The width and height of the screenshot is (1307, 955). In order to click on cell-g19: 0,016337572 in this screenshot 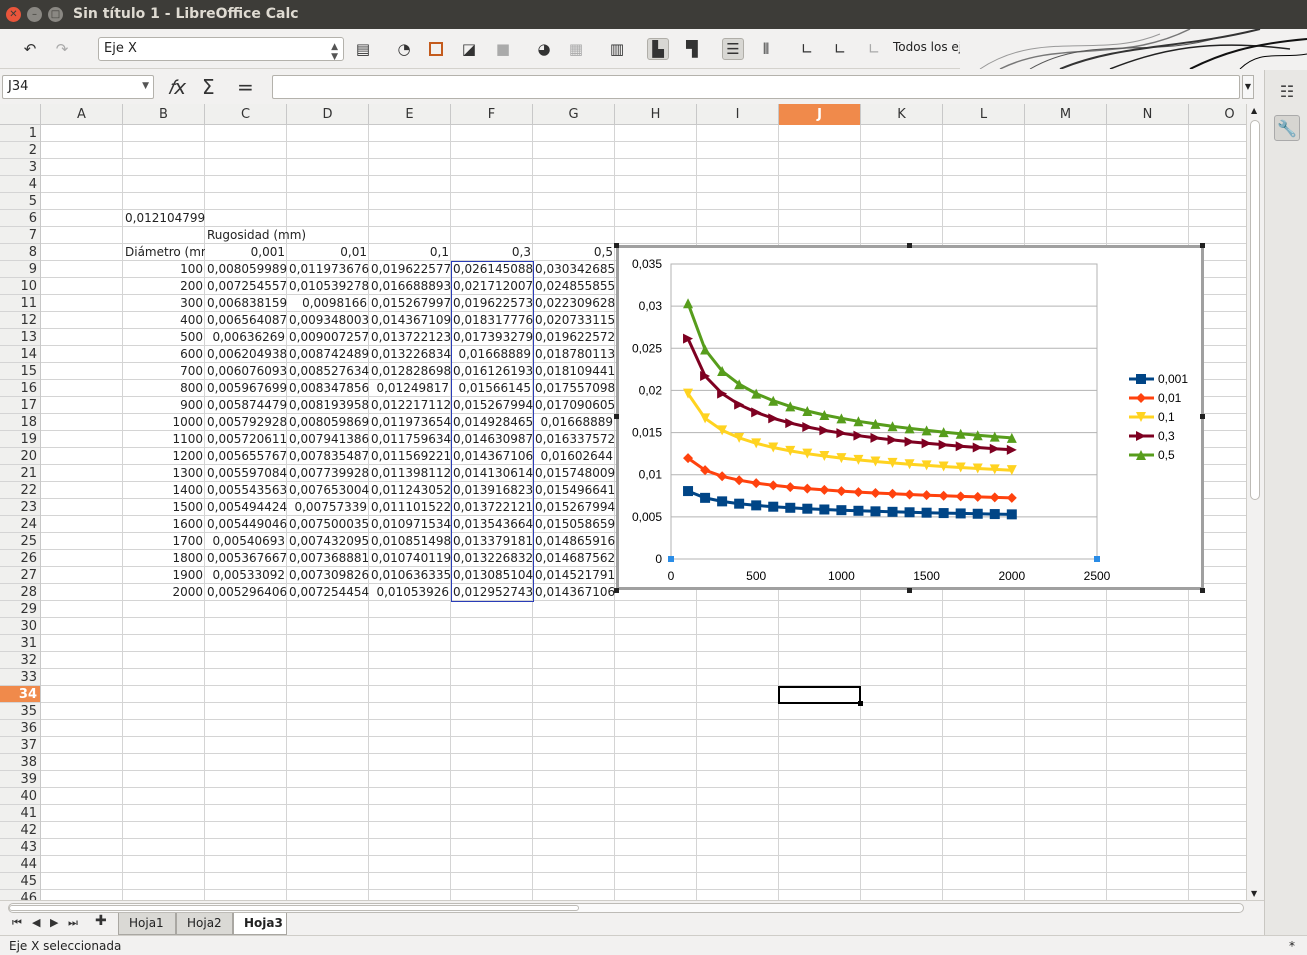, I will do `click(574, 439)`.